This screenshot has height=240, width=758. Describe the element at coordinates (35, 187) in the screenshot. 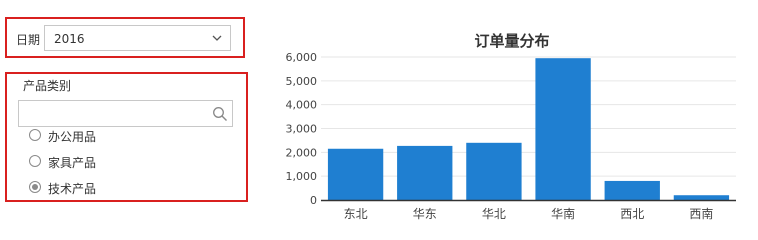

I see `radio-button-selected` at that location.